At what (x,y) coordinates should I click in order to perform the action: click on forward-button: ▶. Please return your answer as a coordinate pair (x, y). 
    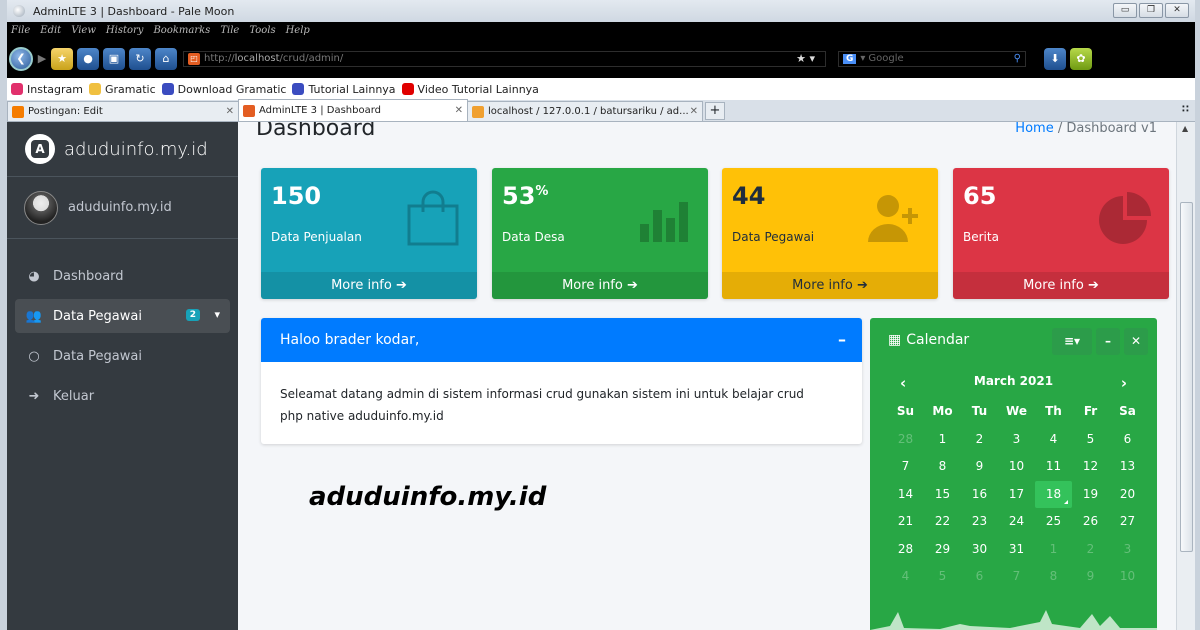
    Looking at the image, I should click on (42, 59).